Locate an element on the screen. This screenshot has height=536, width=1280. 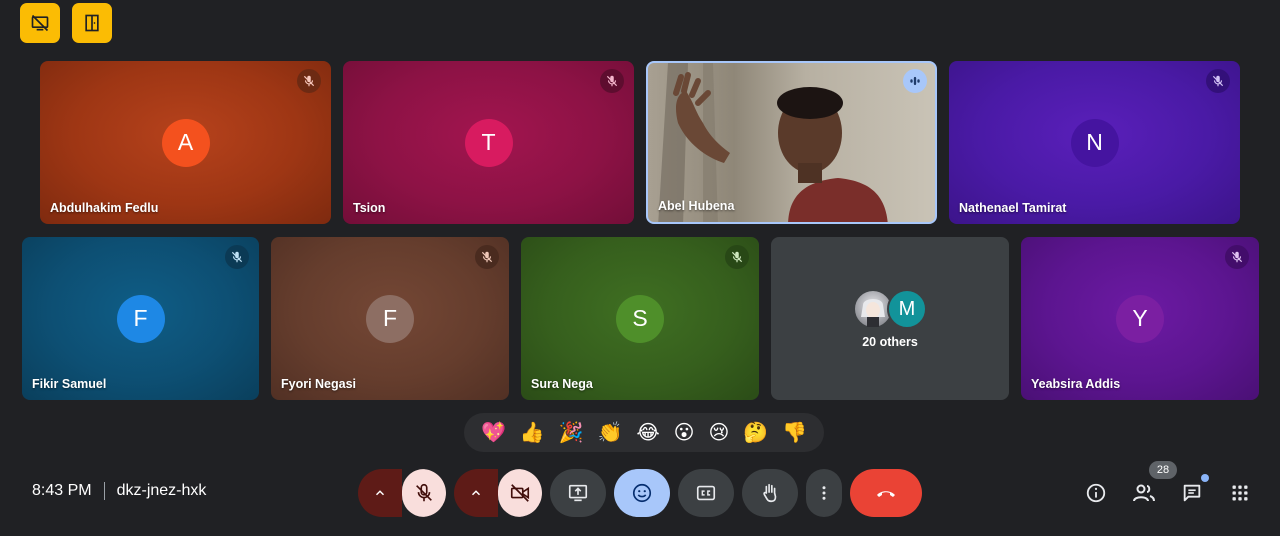
participant-name: Tsion is located at coordinates (369, 208).